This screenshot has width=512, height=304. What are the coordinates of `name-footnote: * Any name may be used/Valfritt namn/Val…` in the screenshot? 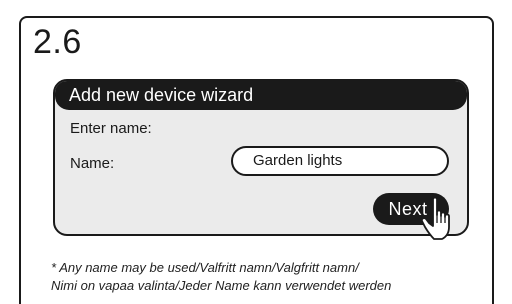 It's located at (271, 277).